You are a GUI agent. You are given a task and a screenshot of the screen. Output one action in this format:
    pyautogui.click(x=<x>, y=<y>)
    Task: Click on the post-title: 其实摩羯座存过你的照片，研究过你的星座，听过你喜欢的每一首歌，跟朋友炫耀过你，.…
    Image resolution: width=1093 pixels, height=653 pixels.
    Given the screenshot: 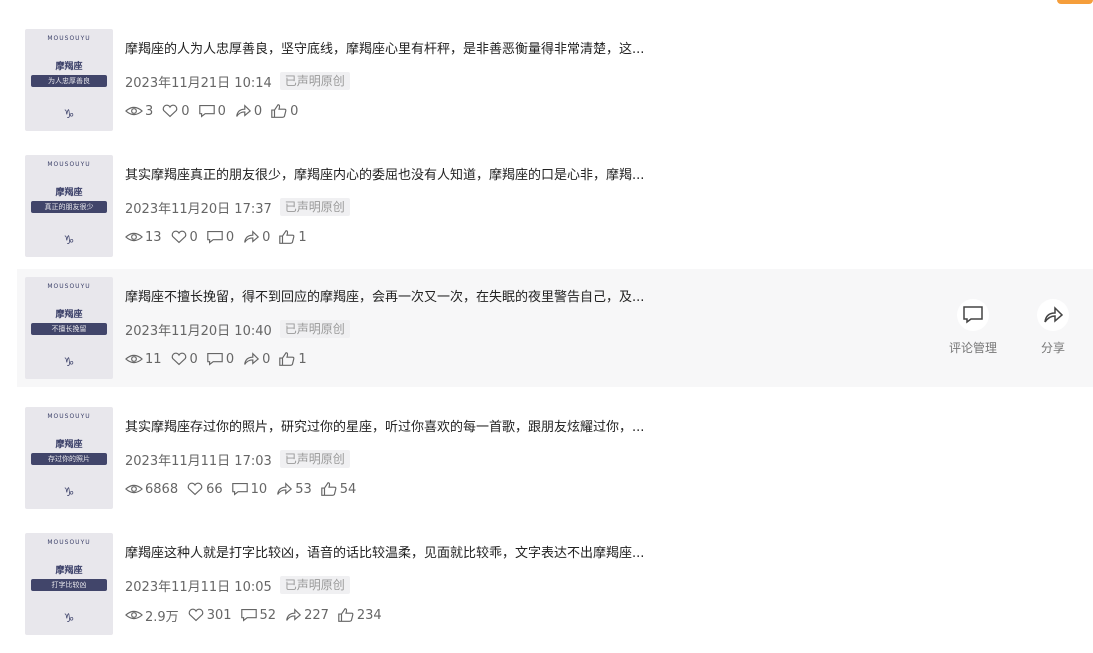 What is the action you would take?
    pyautogui.click(x=485, y=428)
    